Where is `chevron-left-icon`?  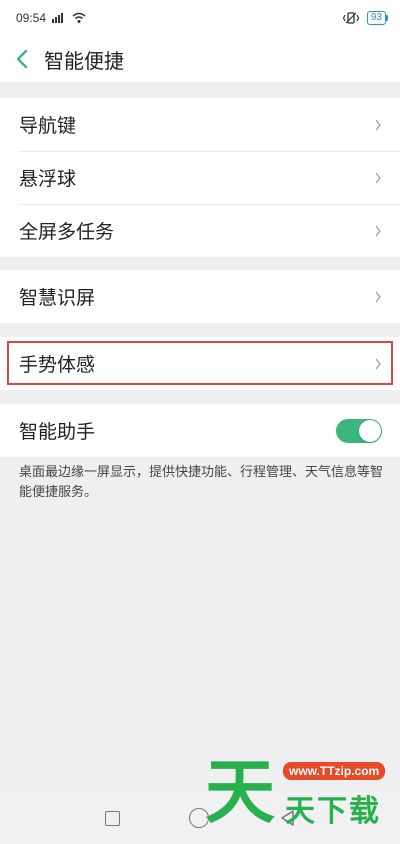 chevron-left-icon is located at coordinates (22, 59).